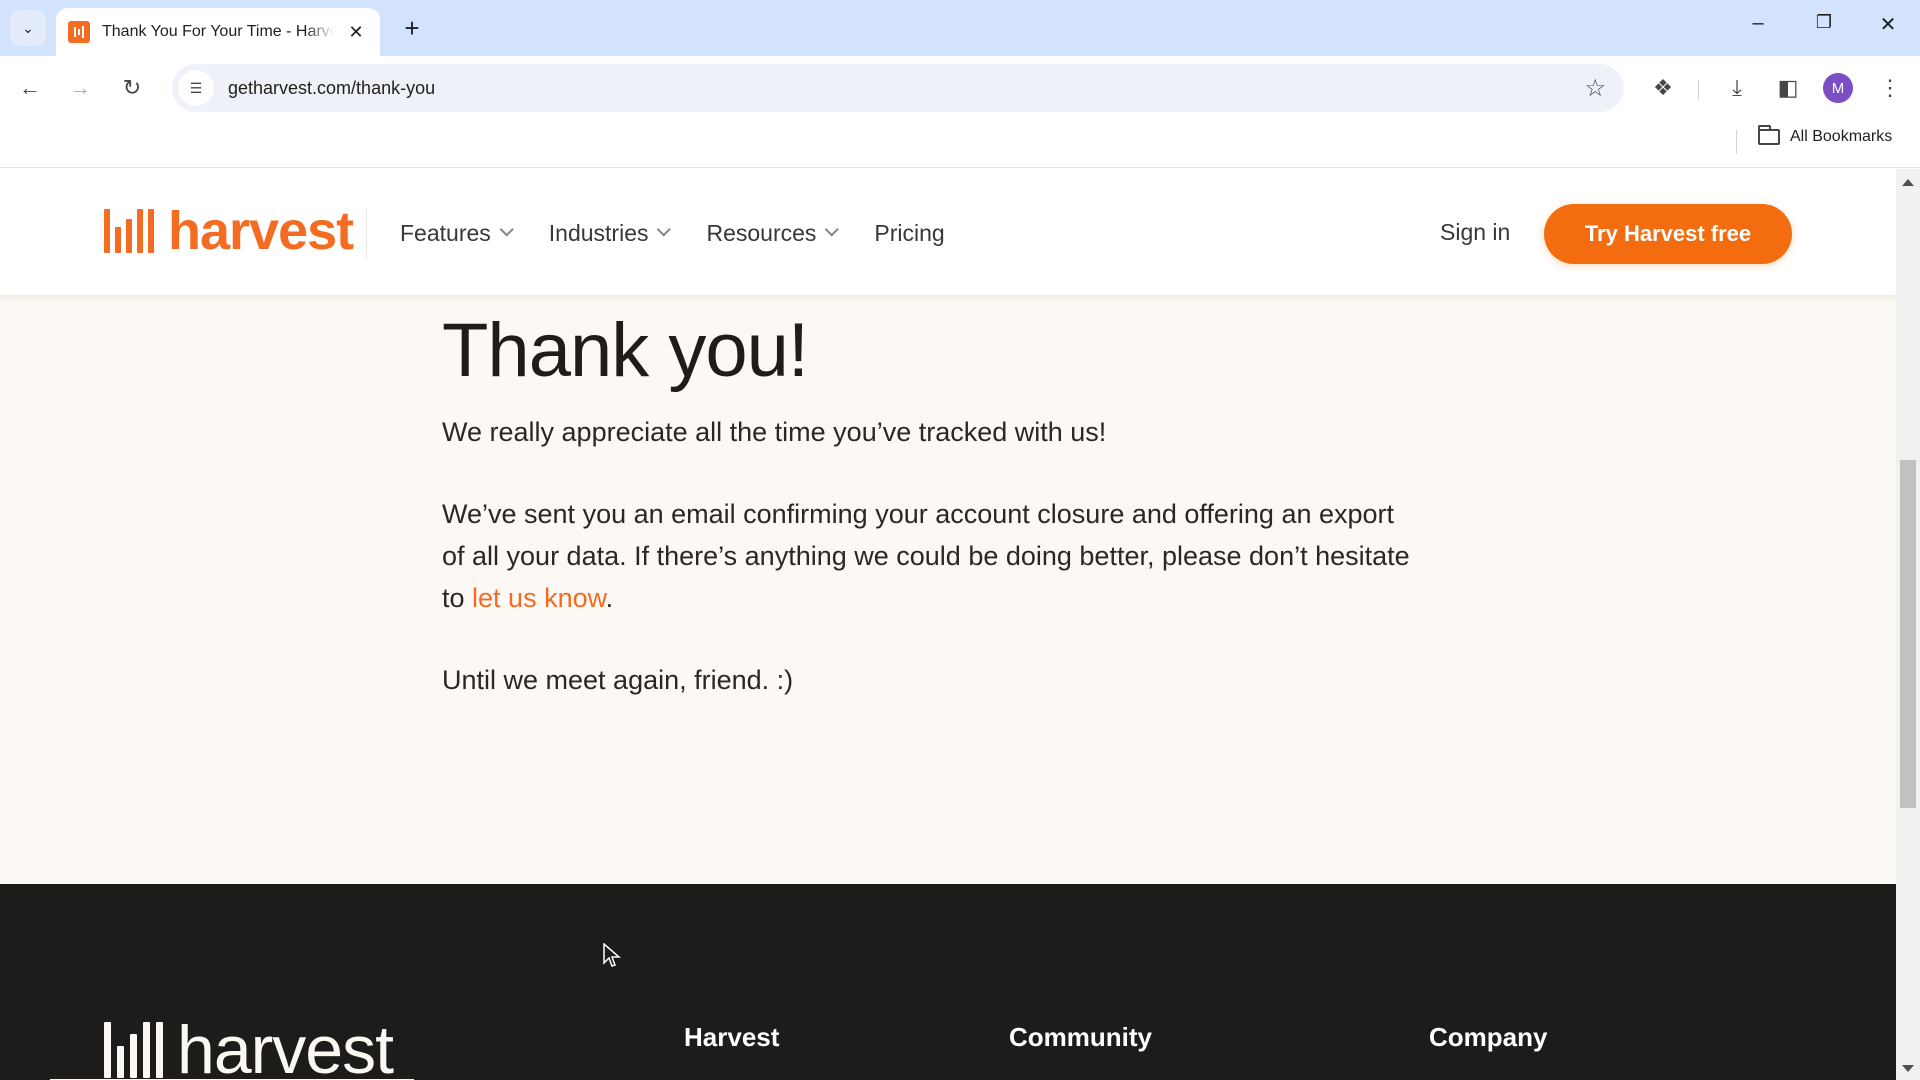 This screenshot has height=1080, width=1920. I want to click on minimize-icon: –, so click(1758, 23).